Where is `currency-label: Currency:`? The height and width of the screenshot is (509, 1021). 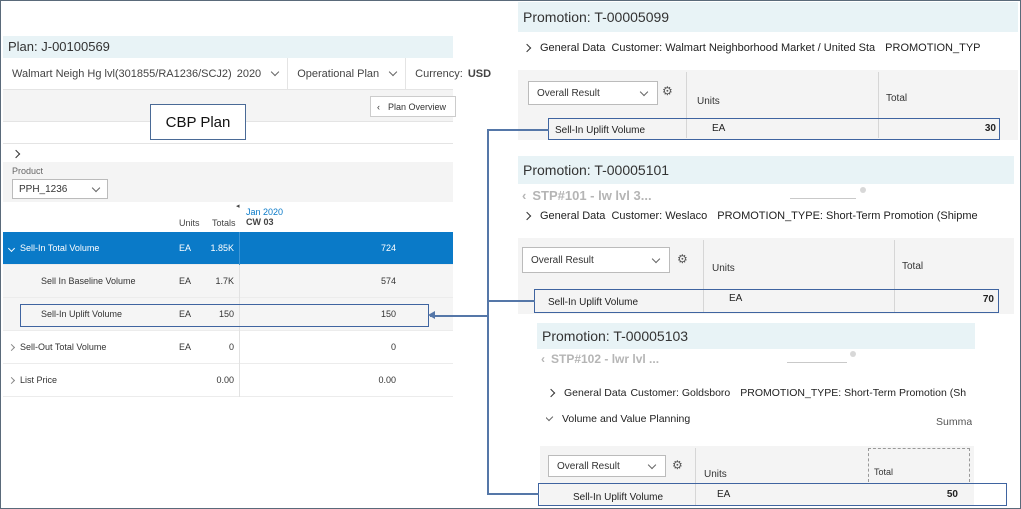 currency-label: Currency: is located at coordinates (439, 73).